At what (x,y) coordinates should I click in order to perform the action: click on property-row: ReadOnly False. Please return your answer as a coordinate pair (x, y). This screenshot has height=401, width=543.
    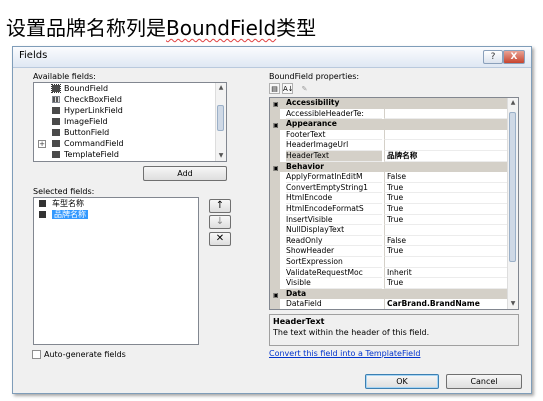
    Looking at the image, I should click on (394, 241).